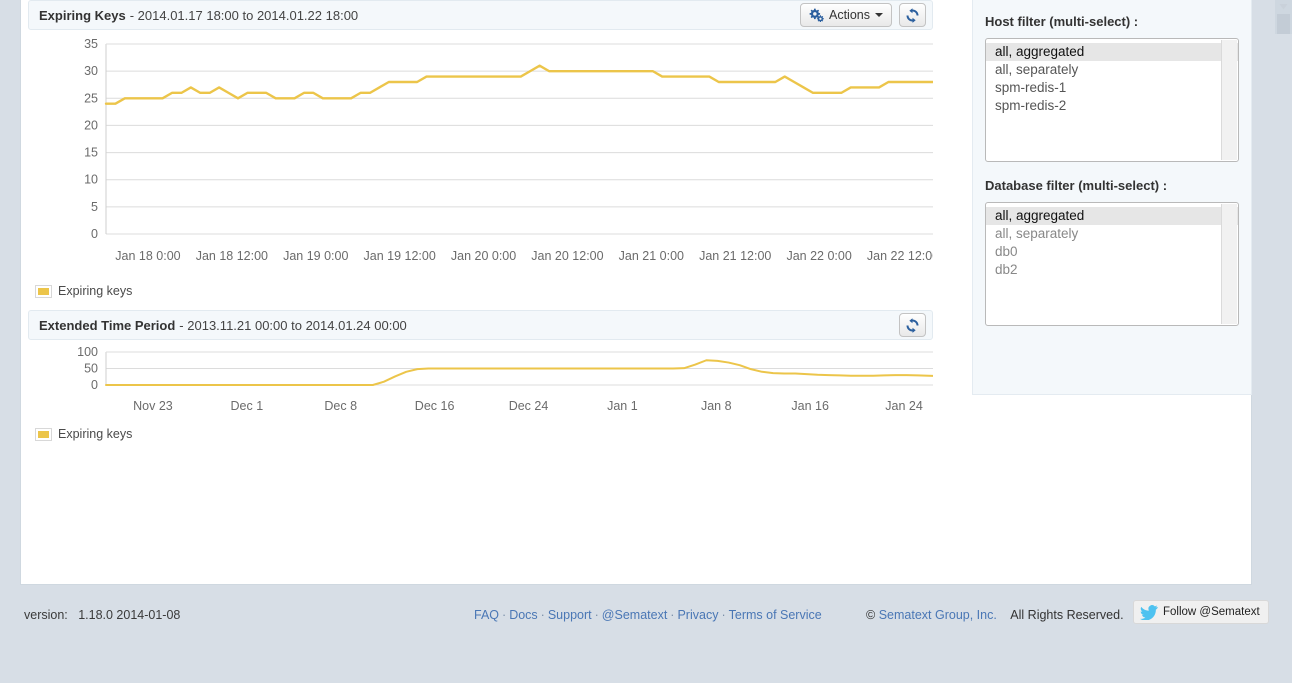  Describe the element at coordinates (147, 256) in the screenshot. I see `svg-text: Jan 18 0:00` at that location.